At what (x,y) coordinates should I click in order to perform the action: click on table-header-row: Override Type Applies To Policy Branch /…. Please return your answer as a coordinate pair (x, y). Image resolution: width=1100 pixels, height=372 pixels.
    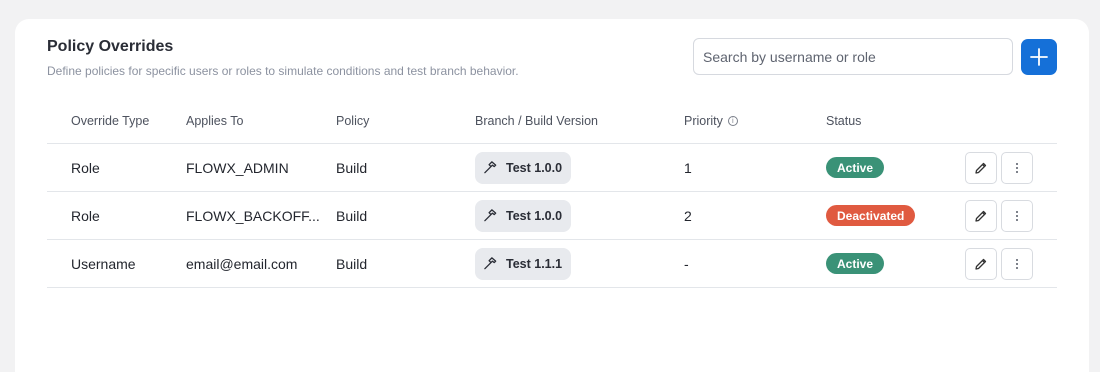
    Looking at the image, I should click on (552, 121).